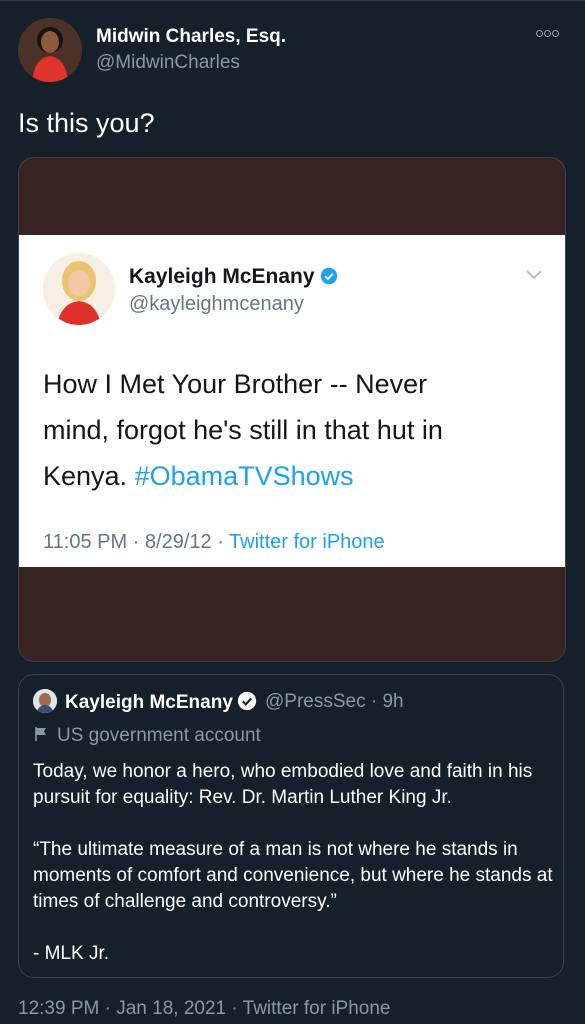 Image resolution: width=585 pixels, height=1024 pixels. Describe the element at coordinates (136, 542) in the screenshot. I see `media-tweet-time: 11:05 PM · 8/29/12 ·` at that location.